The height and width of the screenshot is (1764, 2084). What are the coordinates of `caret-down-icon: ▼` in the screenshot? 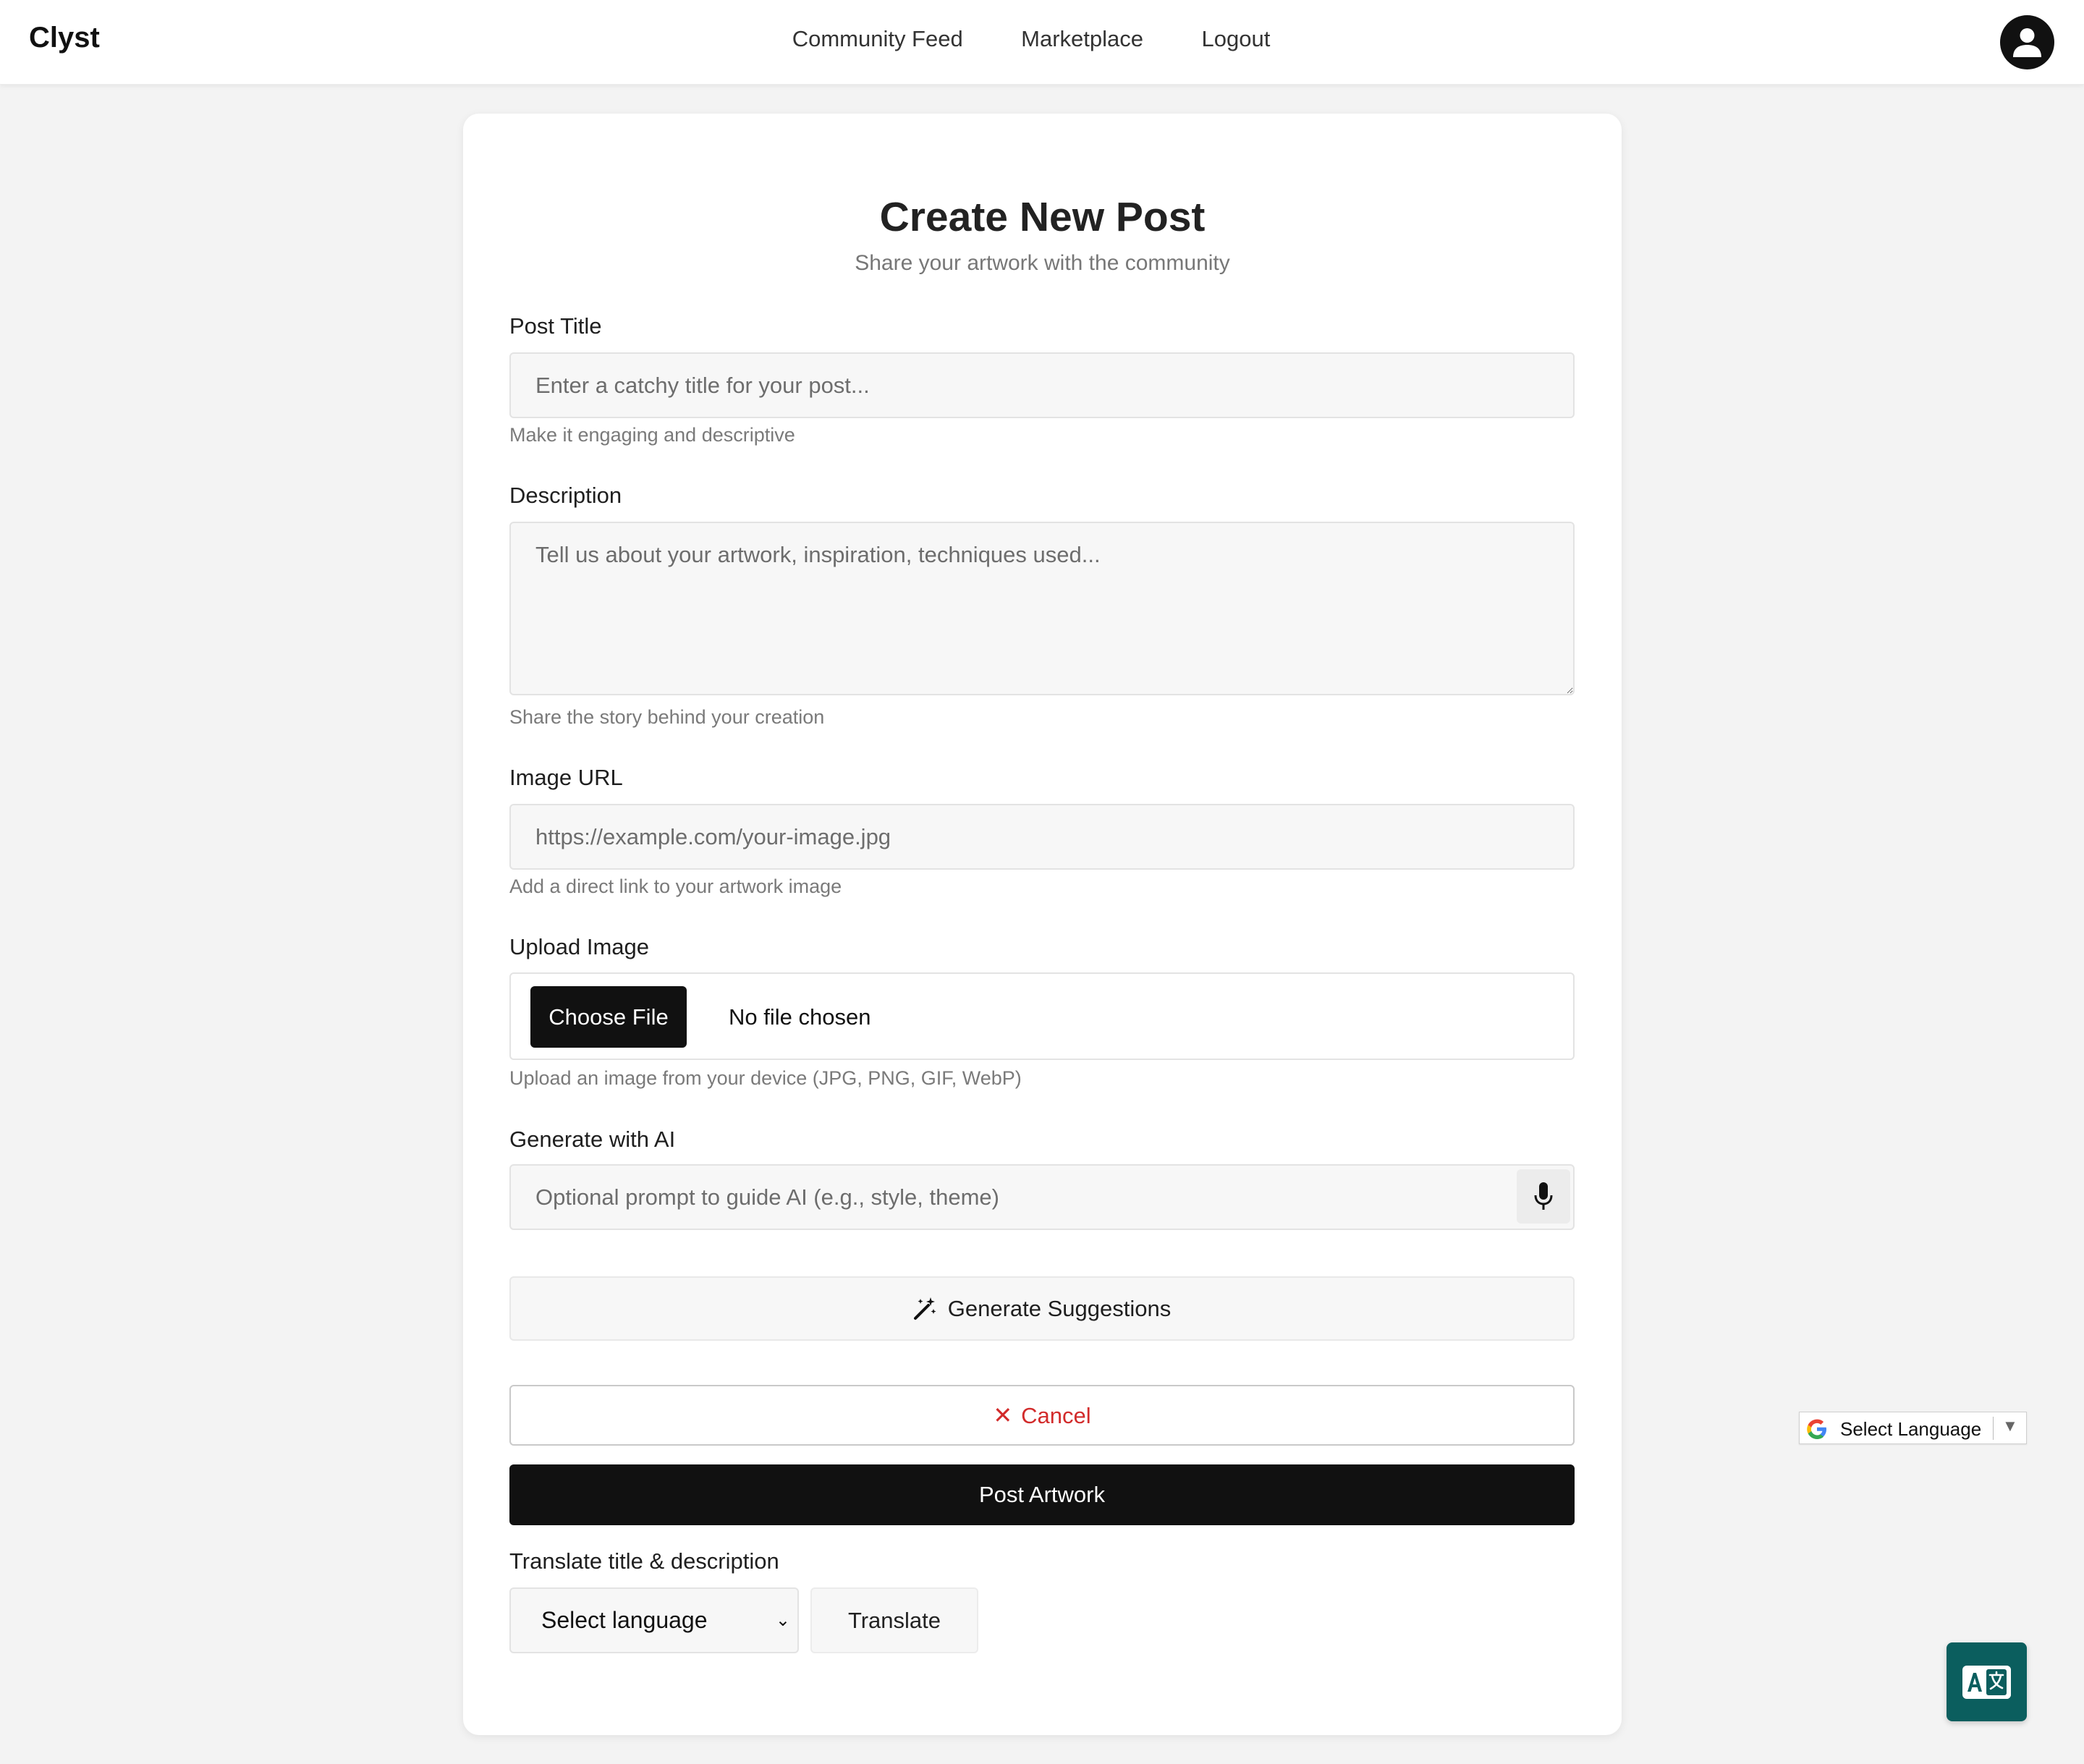 It's located at (2010, 1426).